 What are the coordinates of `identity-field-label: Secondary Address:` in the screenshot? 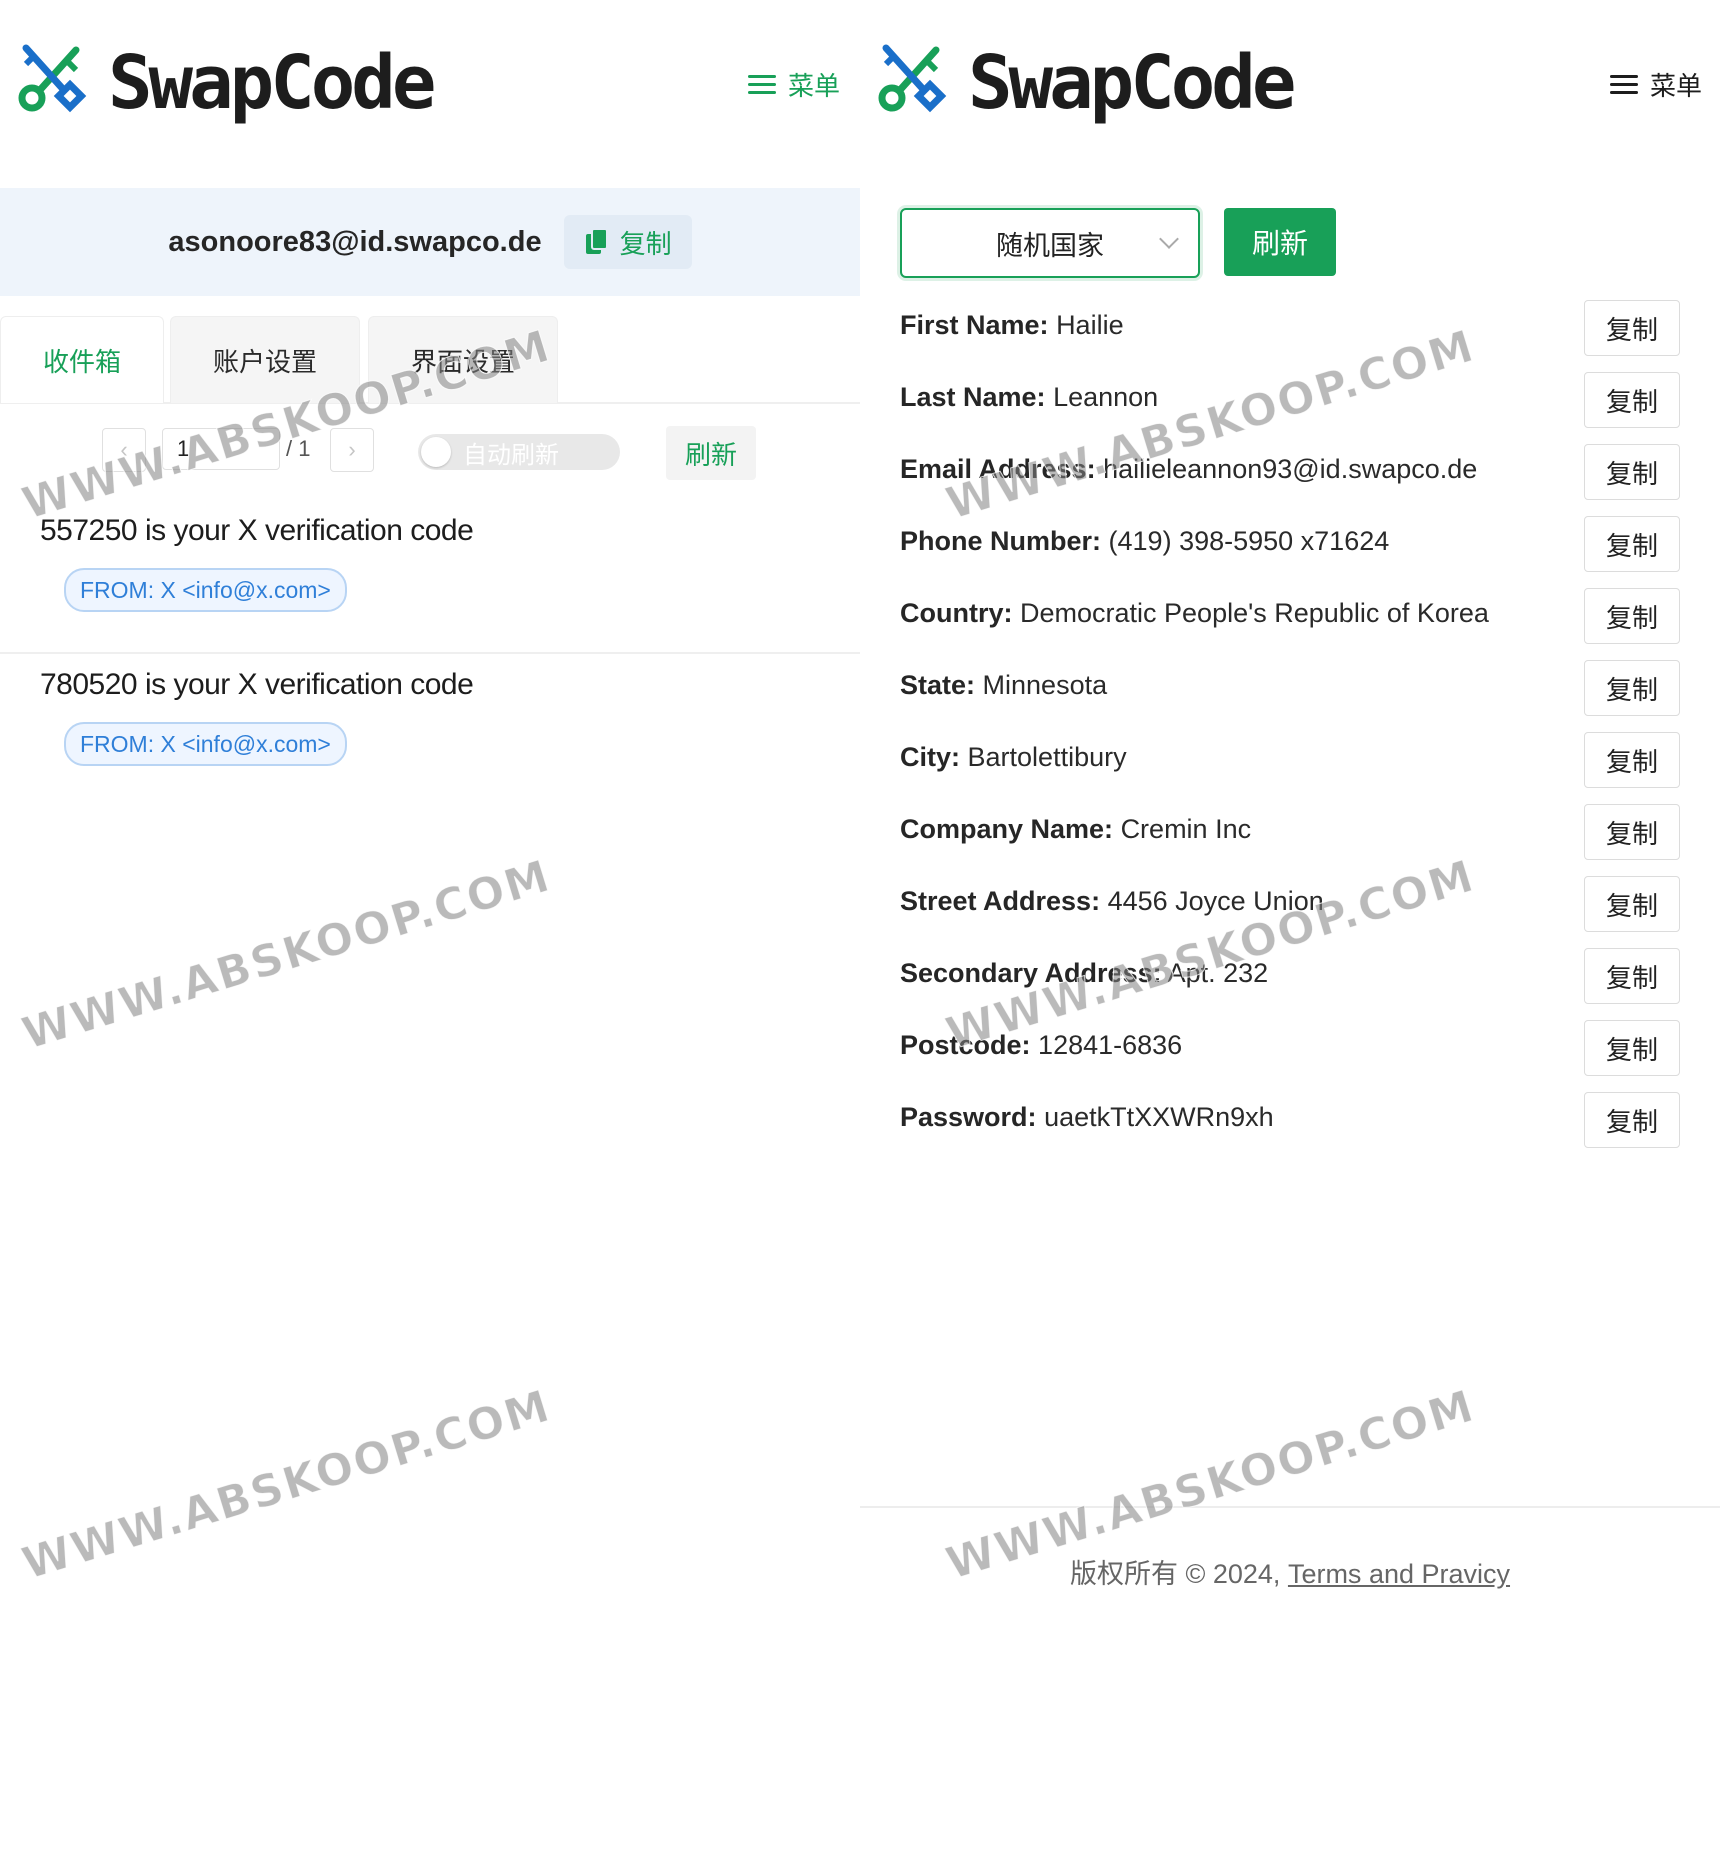 It's located at (1031, 973).